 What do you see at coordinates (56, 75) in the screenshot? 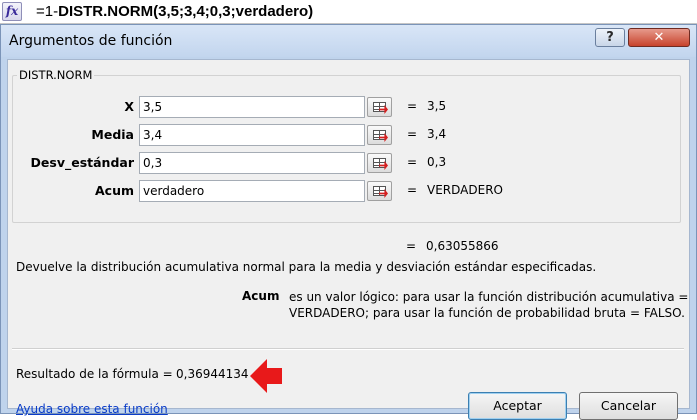
I see `function-name: DISTR.NORM` at bounding box center [56, 75].